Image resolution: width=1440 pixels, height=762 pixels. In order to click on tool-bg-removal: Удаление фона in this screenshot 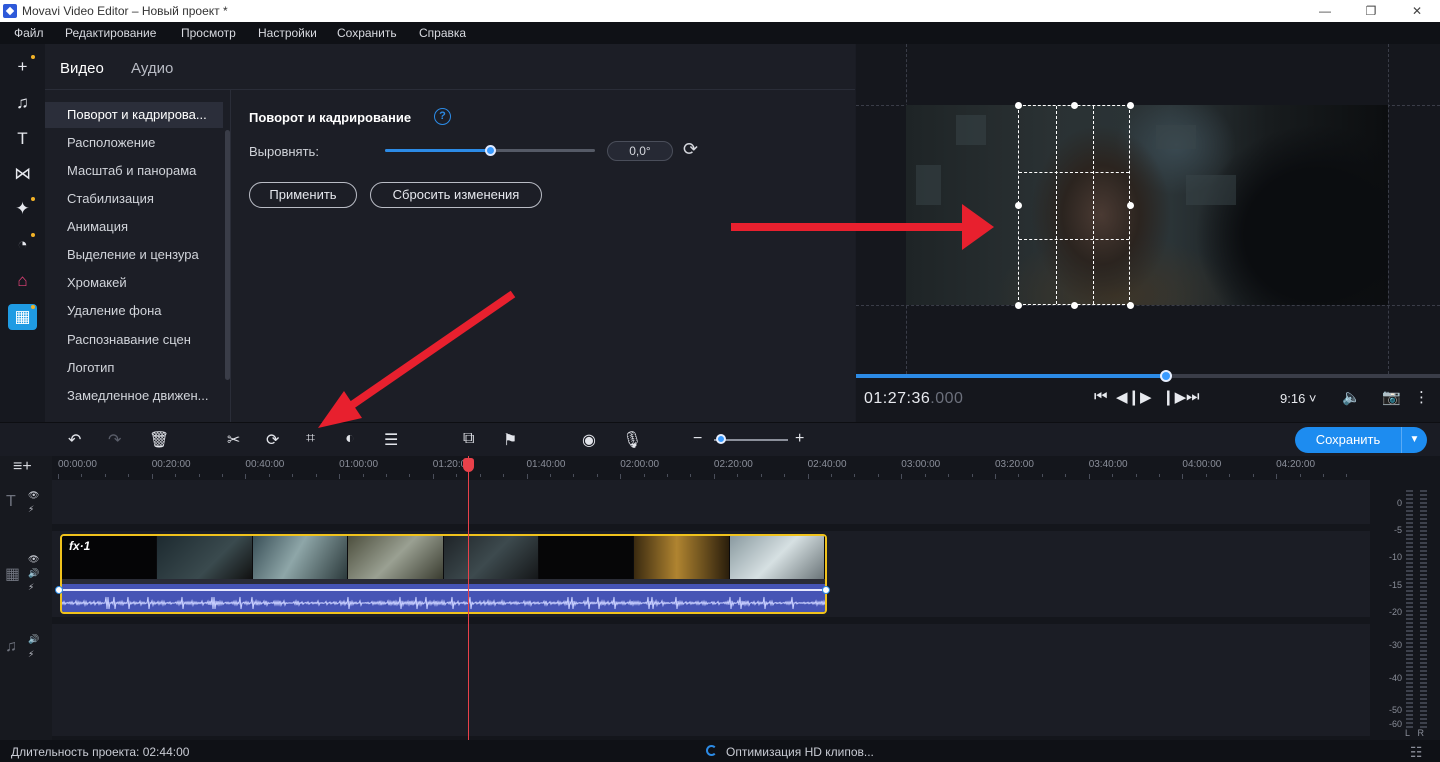, I will do `click(134, 311)`.